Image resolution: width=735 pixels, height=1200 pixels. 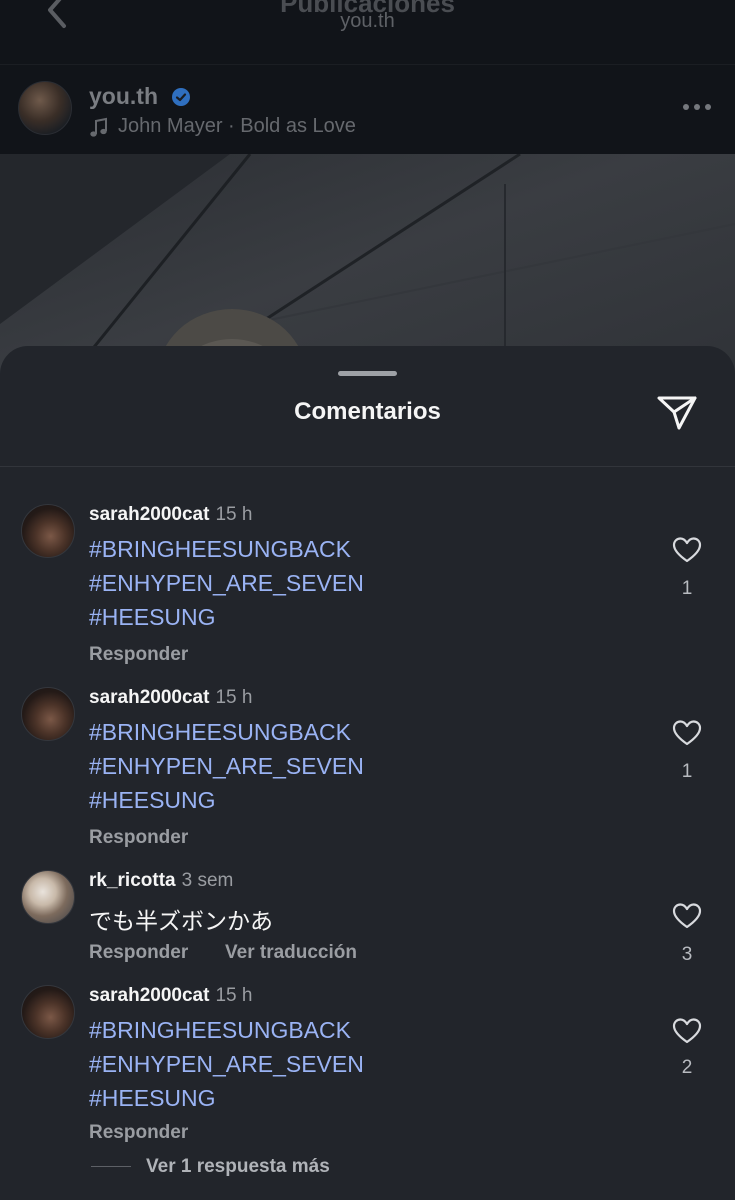 I want to click on post-audio-label: John Mayer · Bold as Love, so click(x=237, y=126).